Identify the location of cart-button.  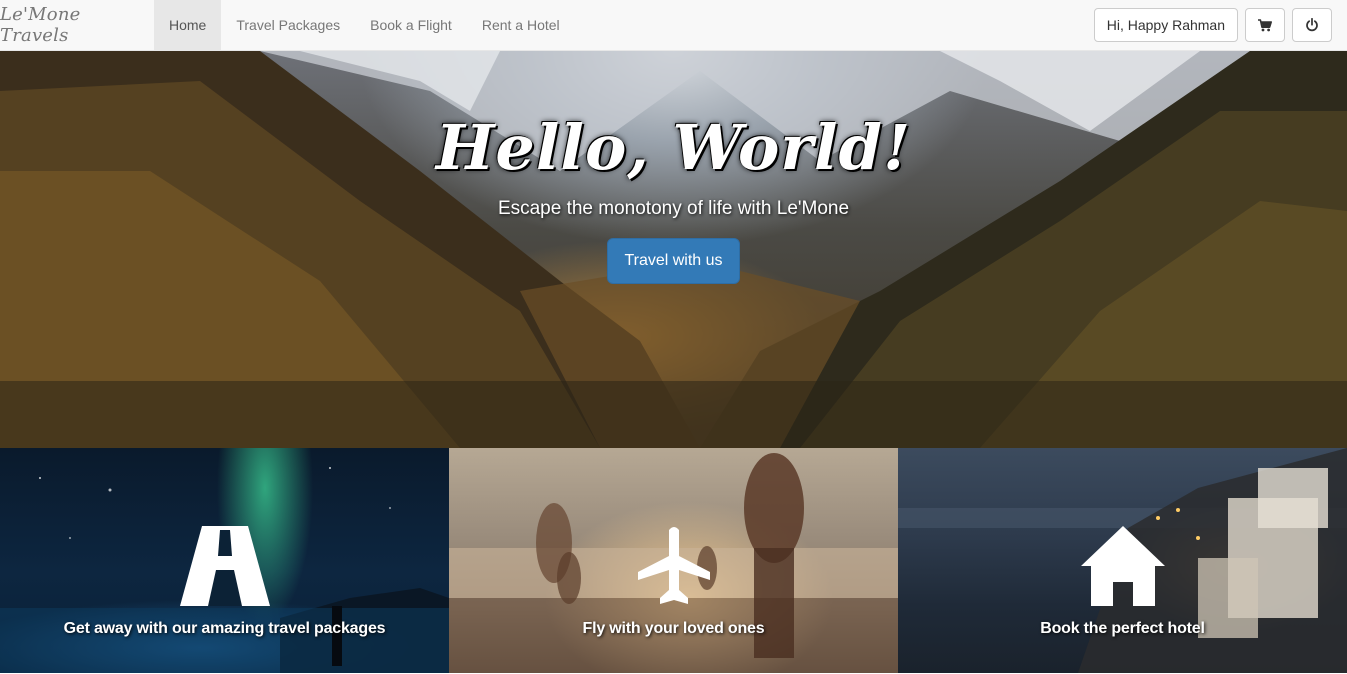
(1265, 25).